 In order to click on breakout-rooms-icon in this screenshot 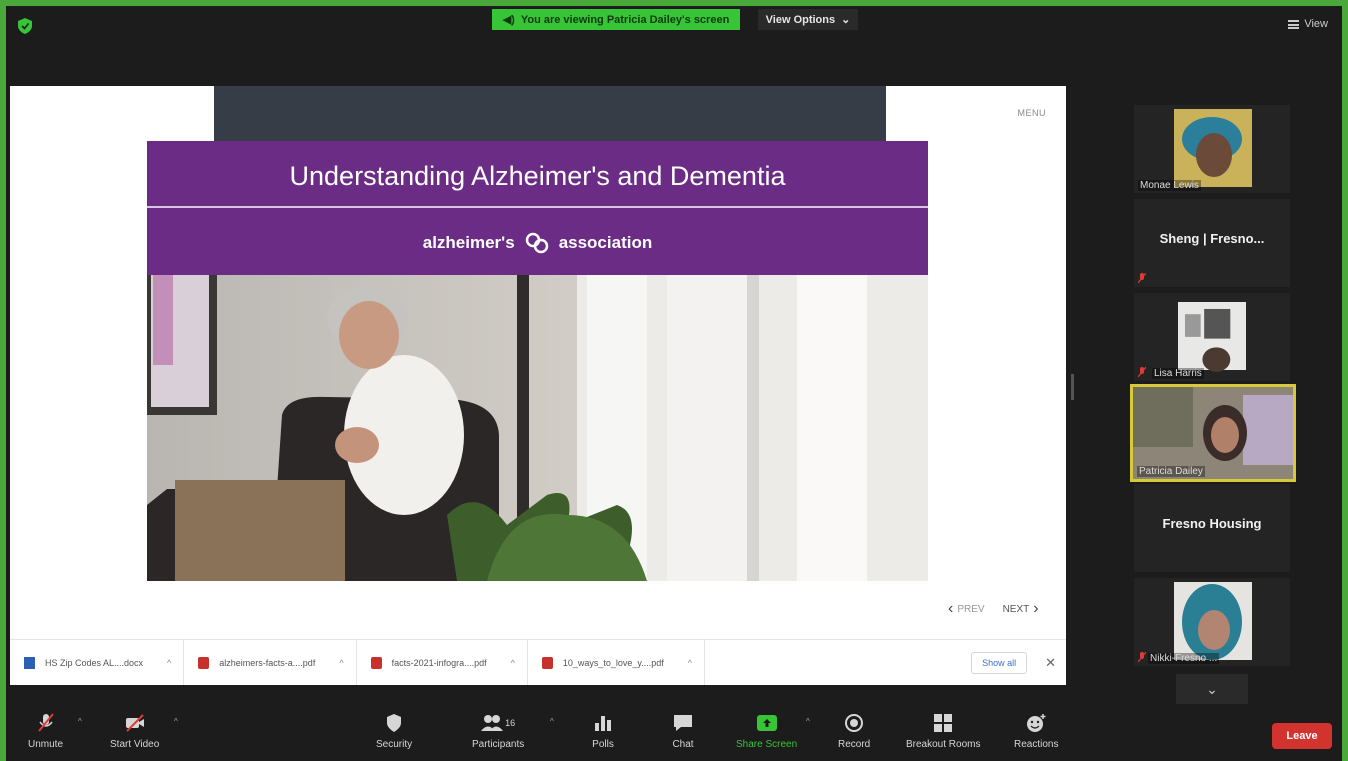, I will do `click(943, 723)`.